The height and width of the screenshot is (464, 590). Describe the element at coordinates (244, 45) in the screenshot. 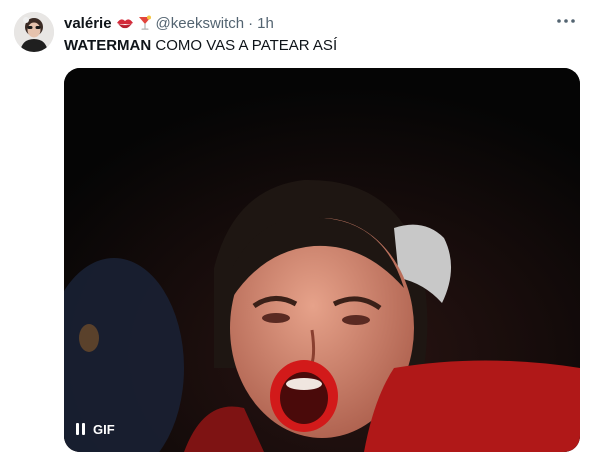

I see `tweet-text-rest: COMO VAS A PATEAR ASÍ` at that location.